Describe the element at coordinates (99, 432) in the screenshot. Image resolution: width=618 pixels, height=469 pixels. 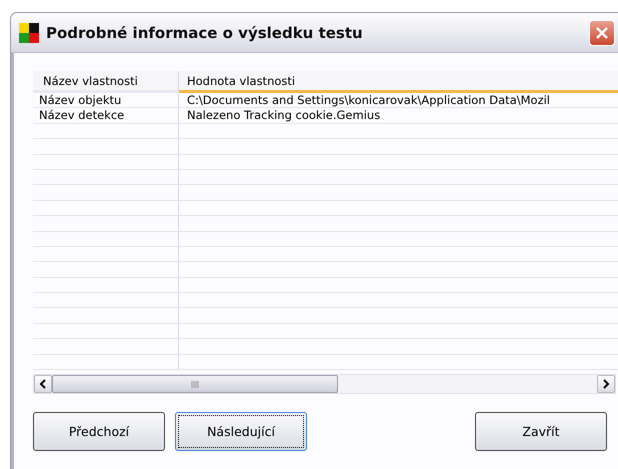
I see `dialog-button: Předchozí` at that location.